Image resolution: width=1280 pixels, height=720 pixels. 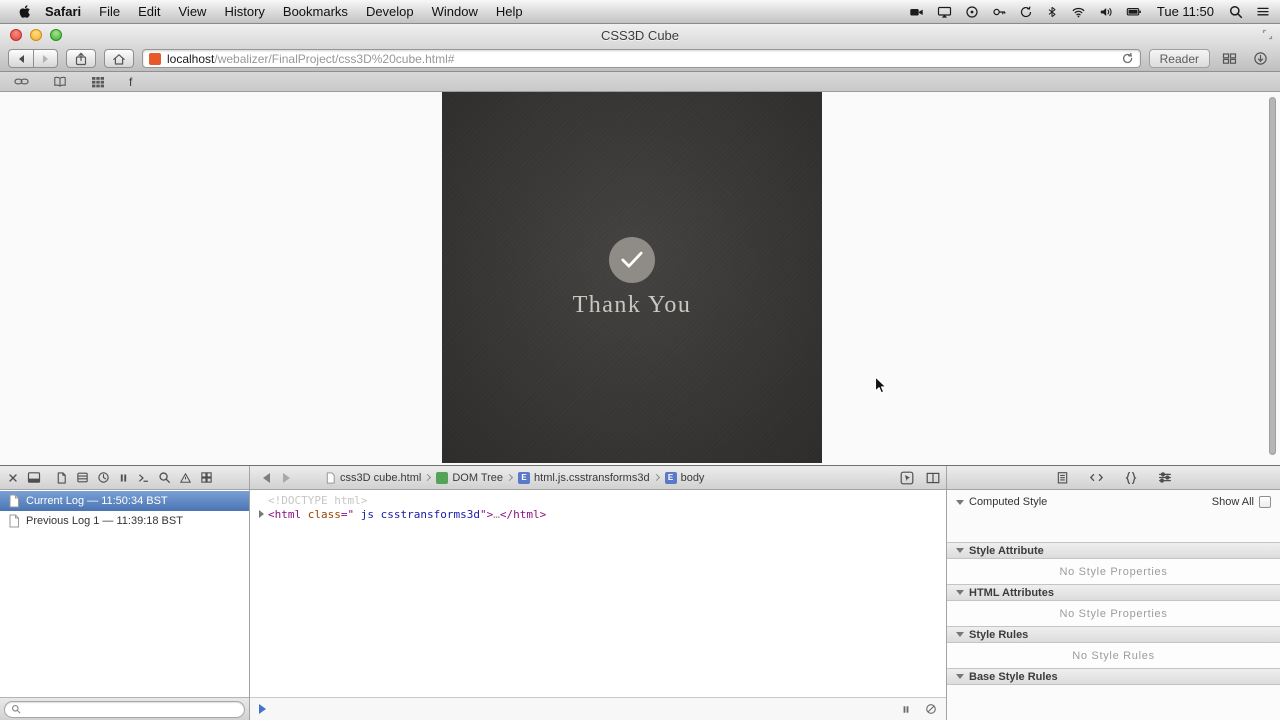 What do you see at coordinates (640, 35) in the screenshot?
I see `window-title-bar: CSS3D Cube` at bounding box center [640, 35].